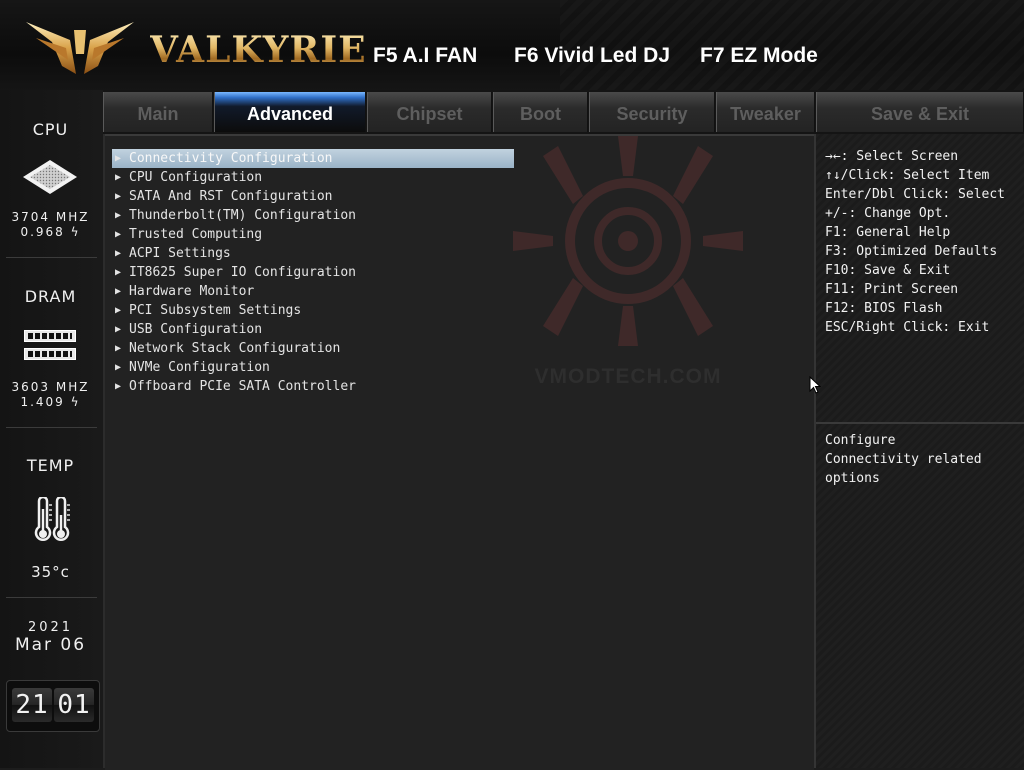 Image resolution: width=1024 pixels, height=770 pixels. I want to click on menu-item: ▶ PCI Subsystem Settings, so click(313, 310).